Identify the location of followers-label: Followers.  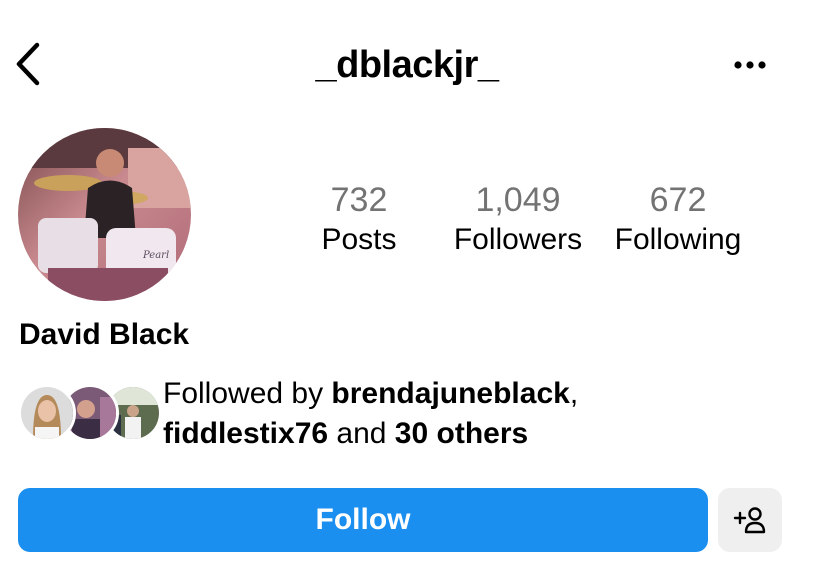
(518, 239).